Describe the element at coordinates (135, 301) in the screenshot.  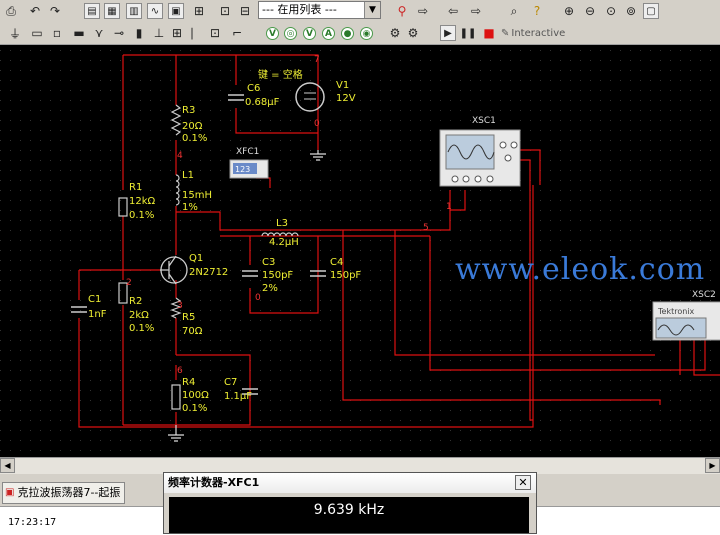
I see `r2-ref: R2` at that location.